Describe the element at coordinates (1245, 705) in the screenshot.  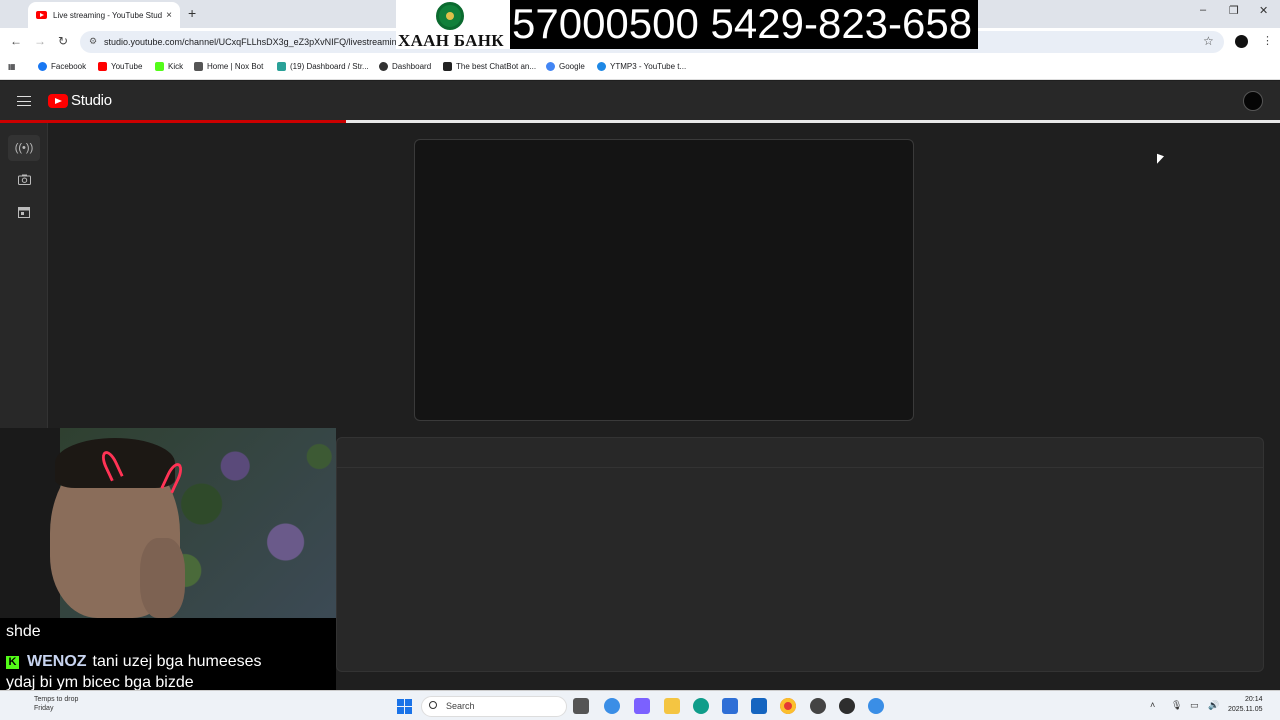
I see `taskbar-clock: 20:14 2025.11.05` at that location.